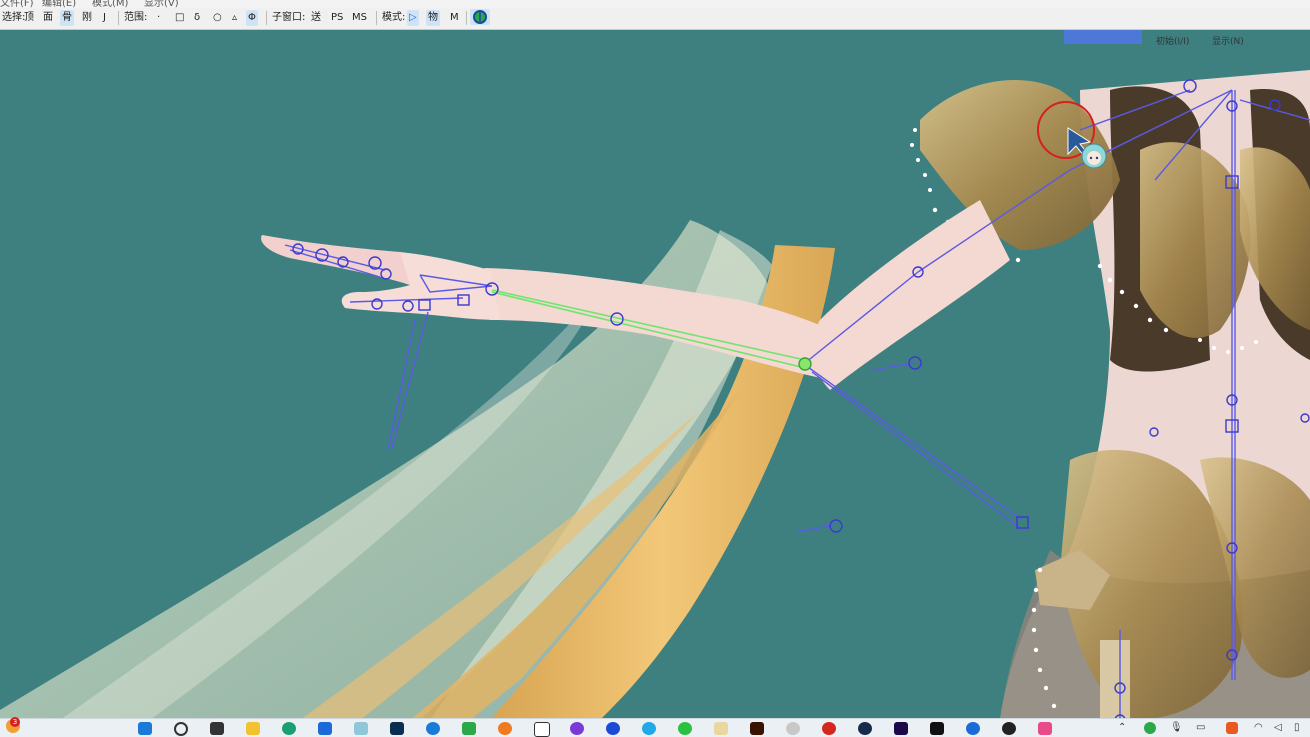 This screenshot has width=1310, height=737. What do you see at coordinates (181, 729) in the screenshot?
I see `search-icon` at bounding box center [181, 729].